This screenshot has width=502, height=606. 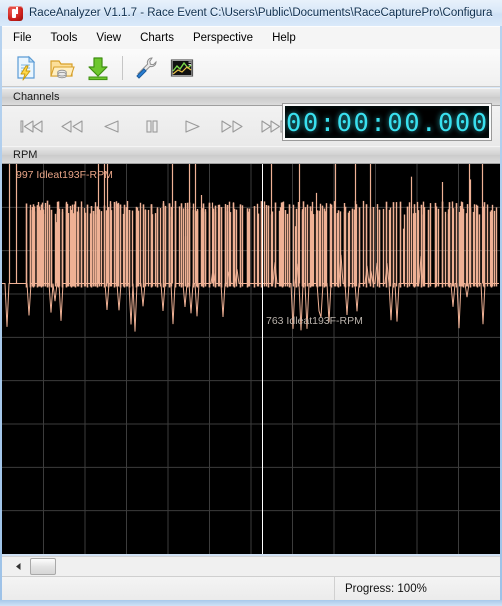 I want to click on new-document-button, so click(x=26, y=68).